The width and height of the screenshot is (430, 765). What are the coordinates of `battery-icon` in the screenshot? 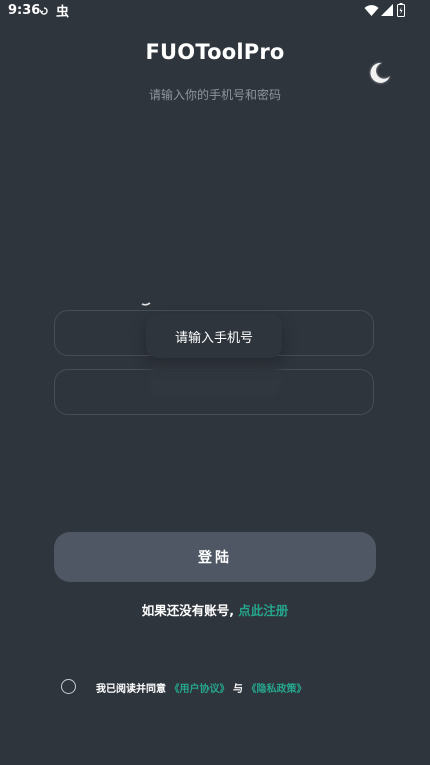 It's located at (401, 10).